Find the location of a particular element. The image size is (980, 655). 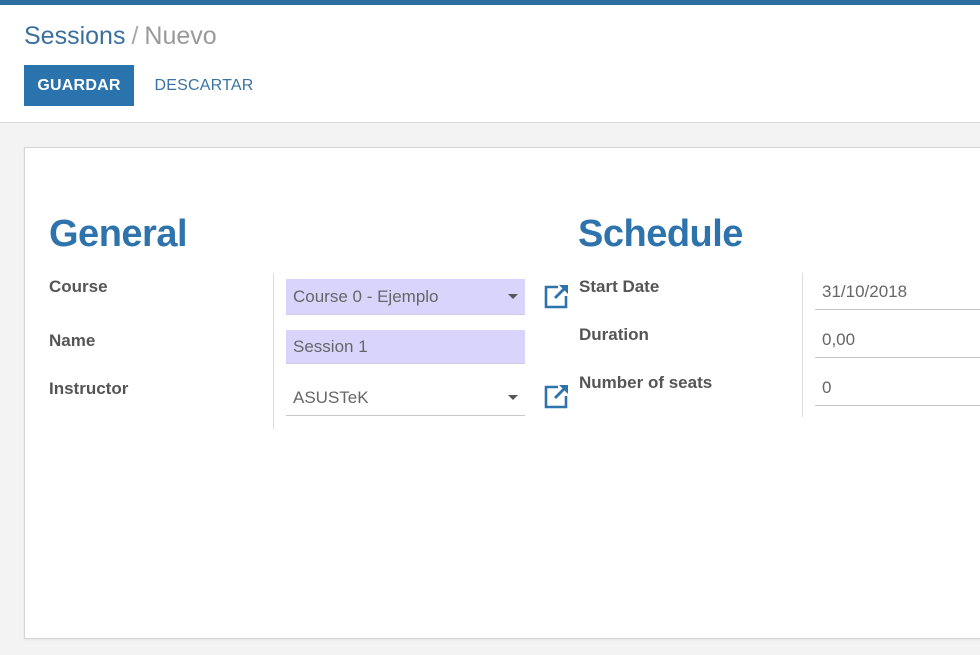

course-dropdown-caret-icon is located at coordinates (513, 296).